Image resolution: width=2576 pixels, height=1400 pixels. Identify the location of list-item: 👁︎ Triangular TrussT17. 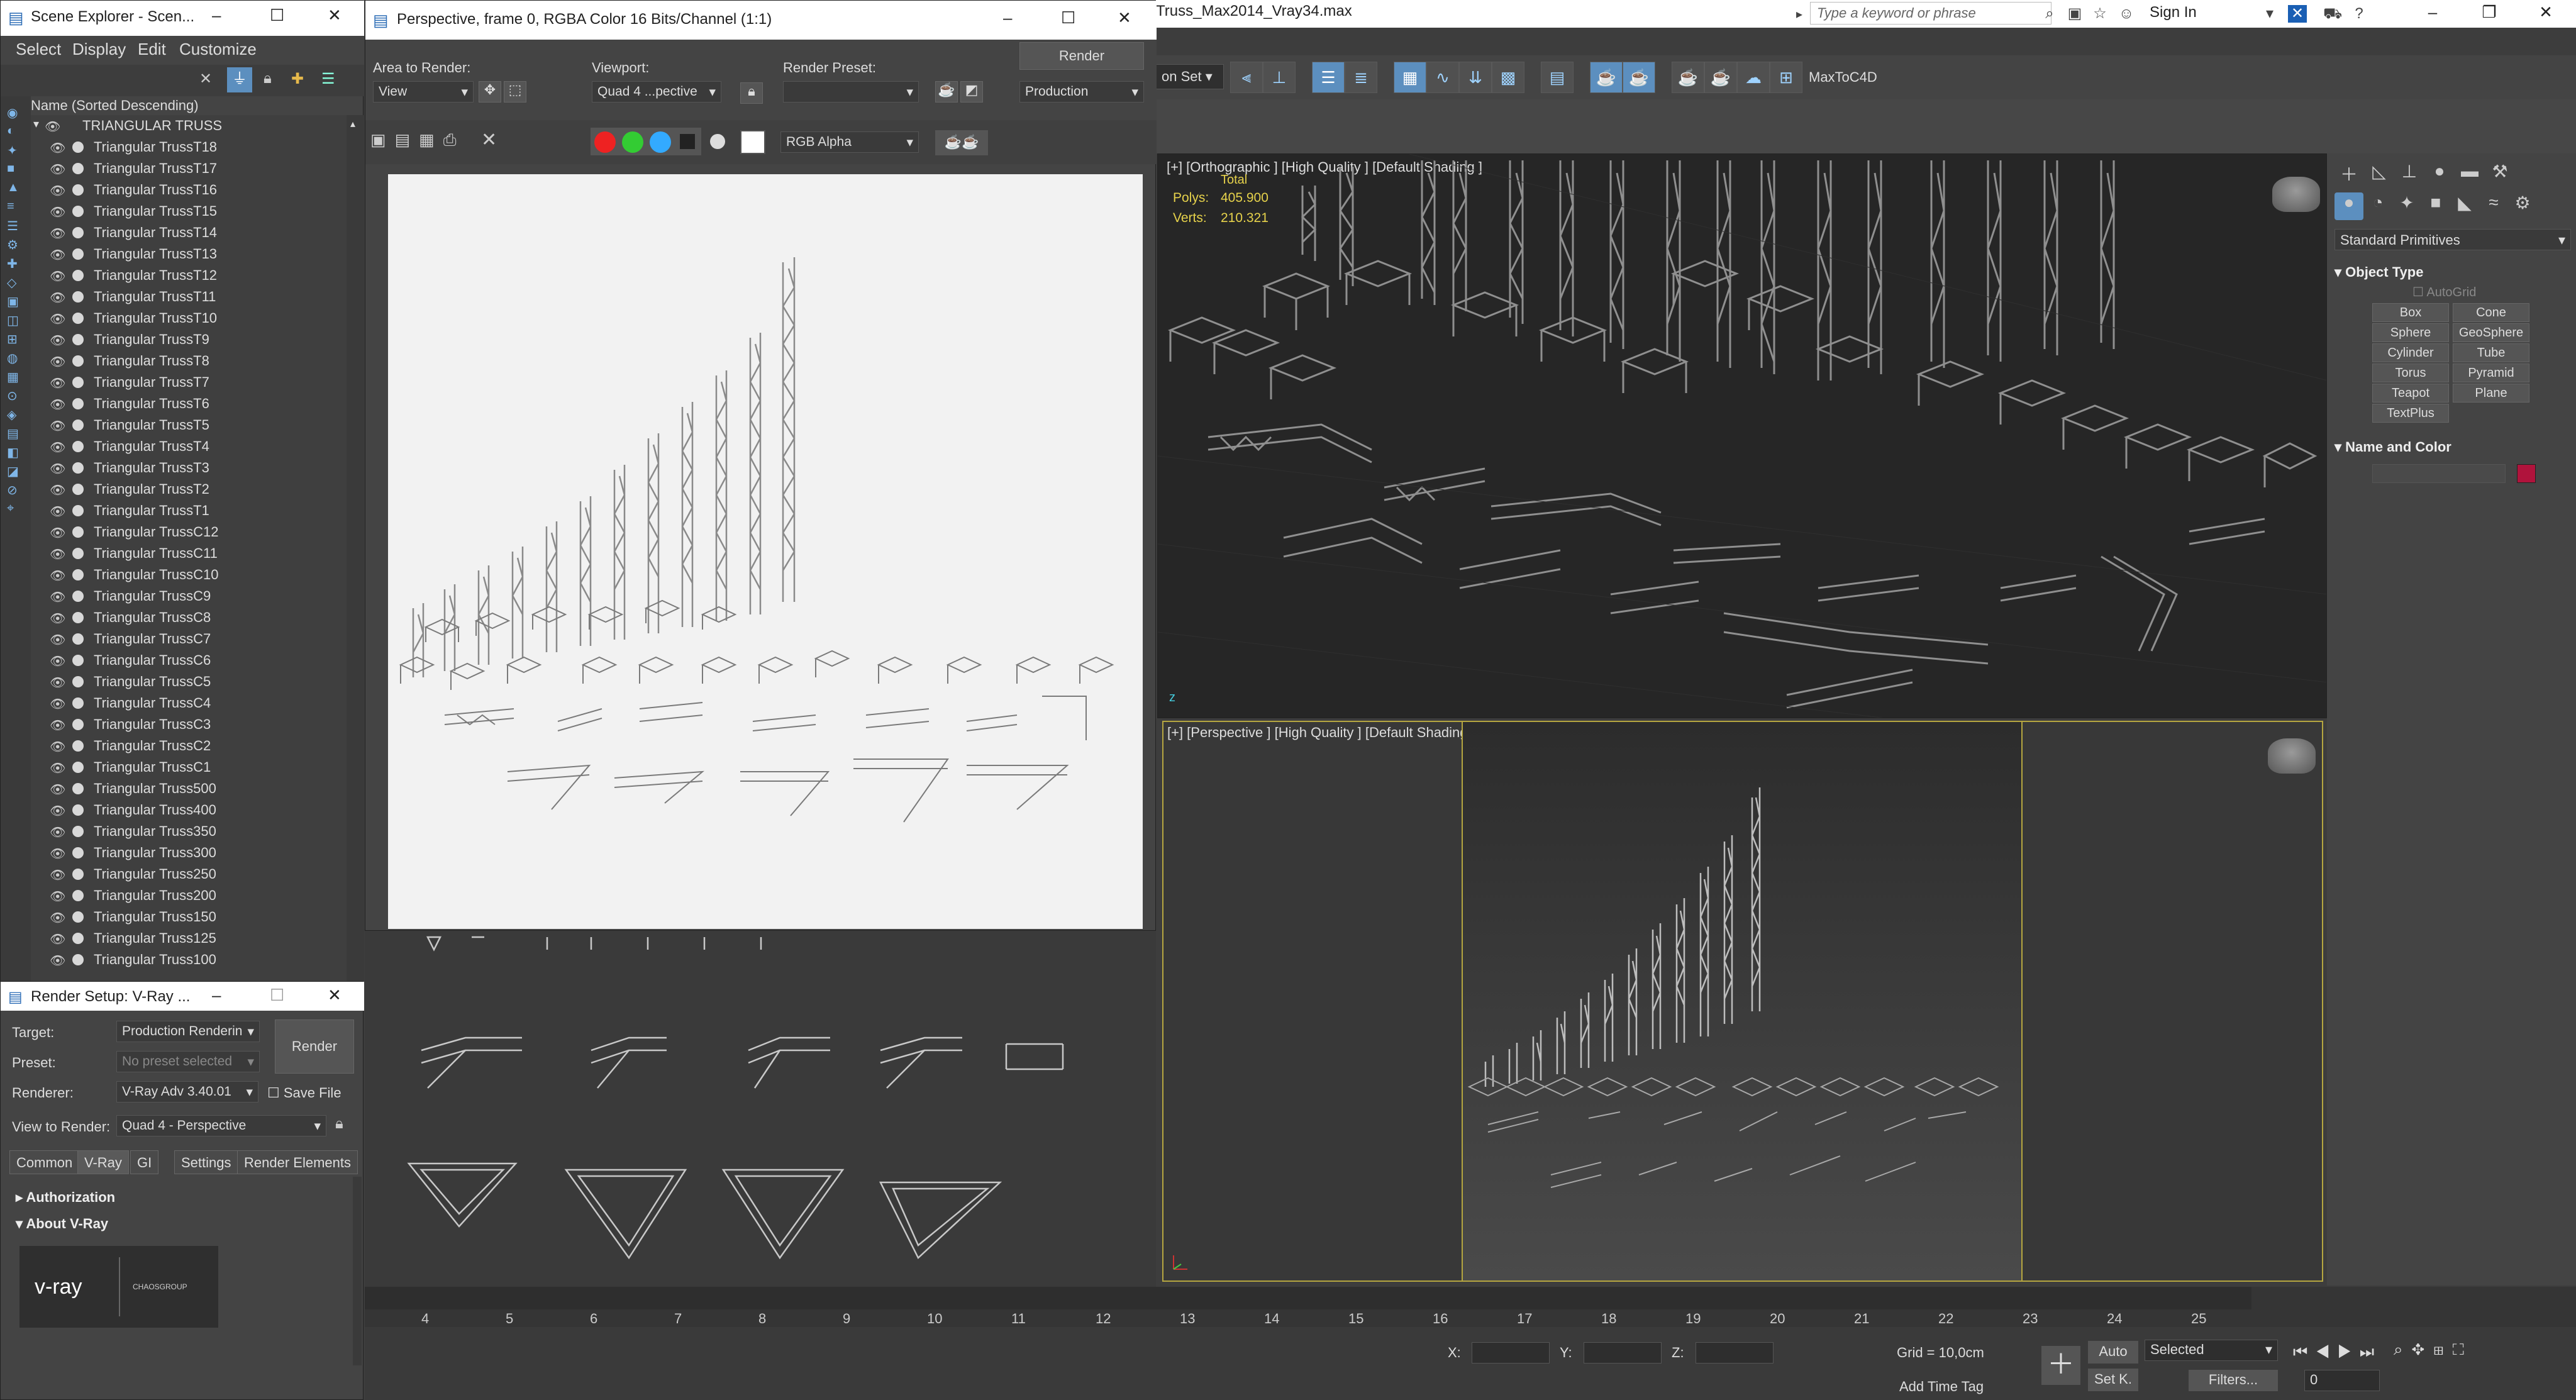
(189, 168).